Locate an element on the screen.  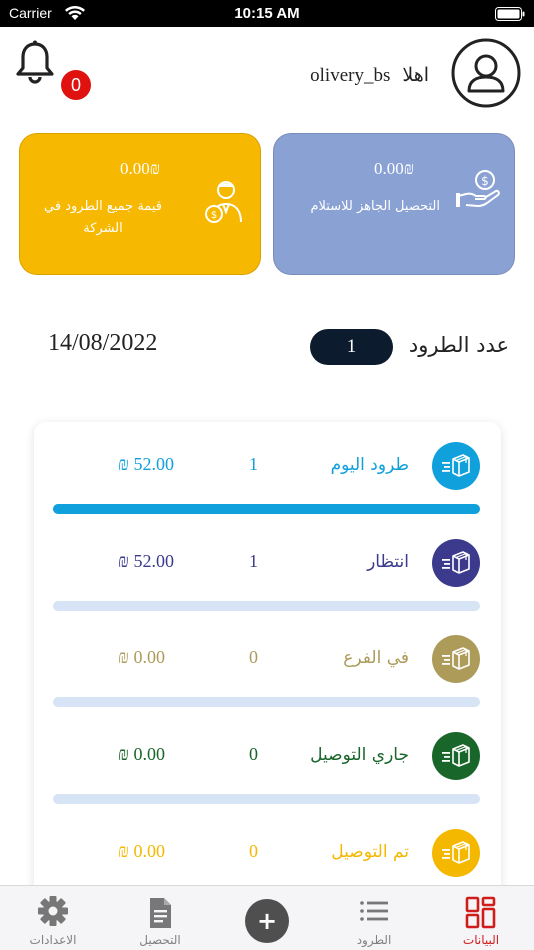
status-label: جاري التوصيل is located at coordinates (359, 755).